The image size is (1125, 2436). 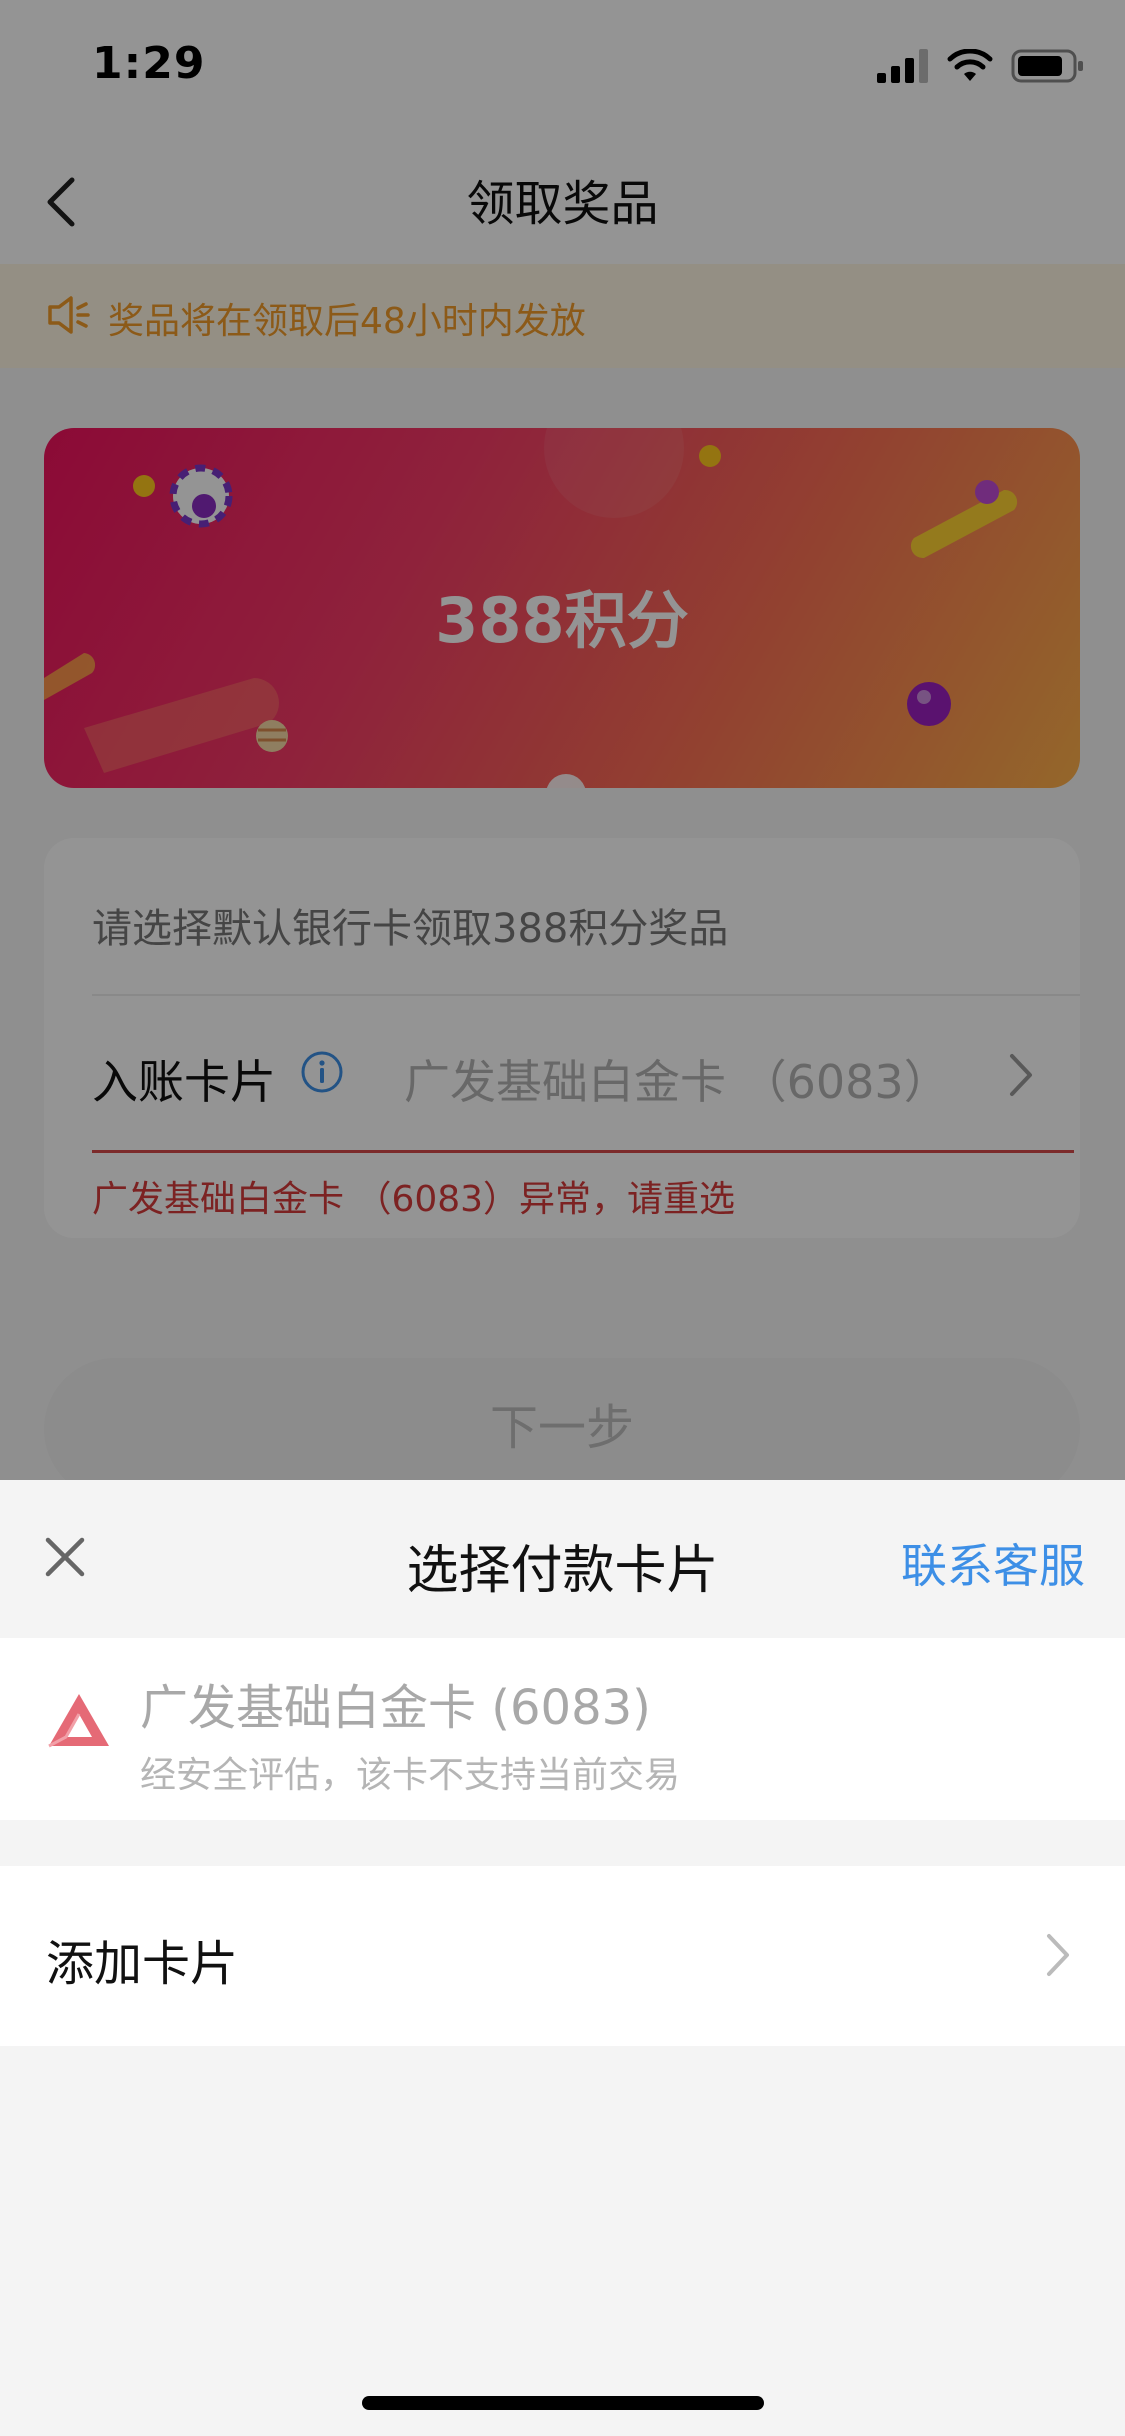 I want to click on add-card-row: 添加卡片, so click(x=562, y=1956).